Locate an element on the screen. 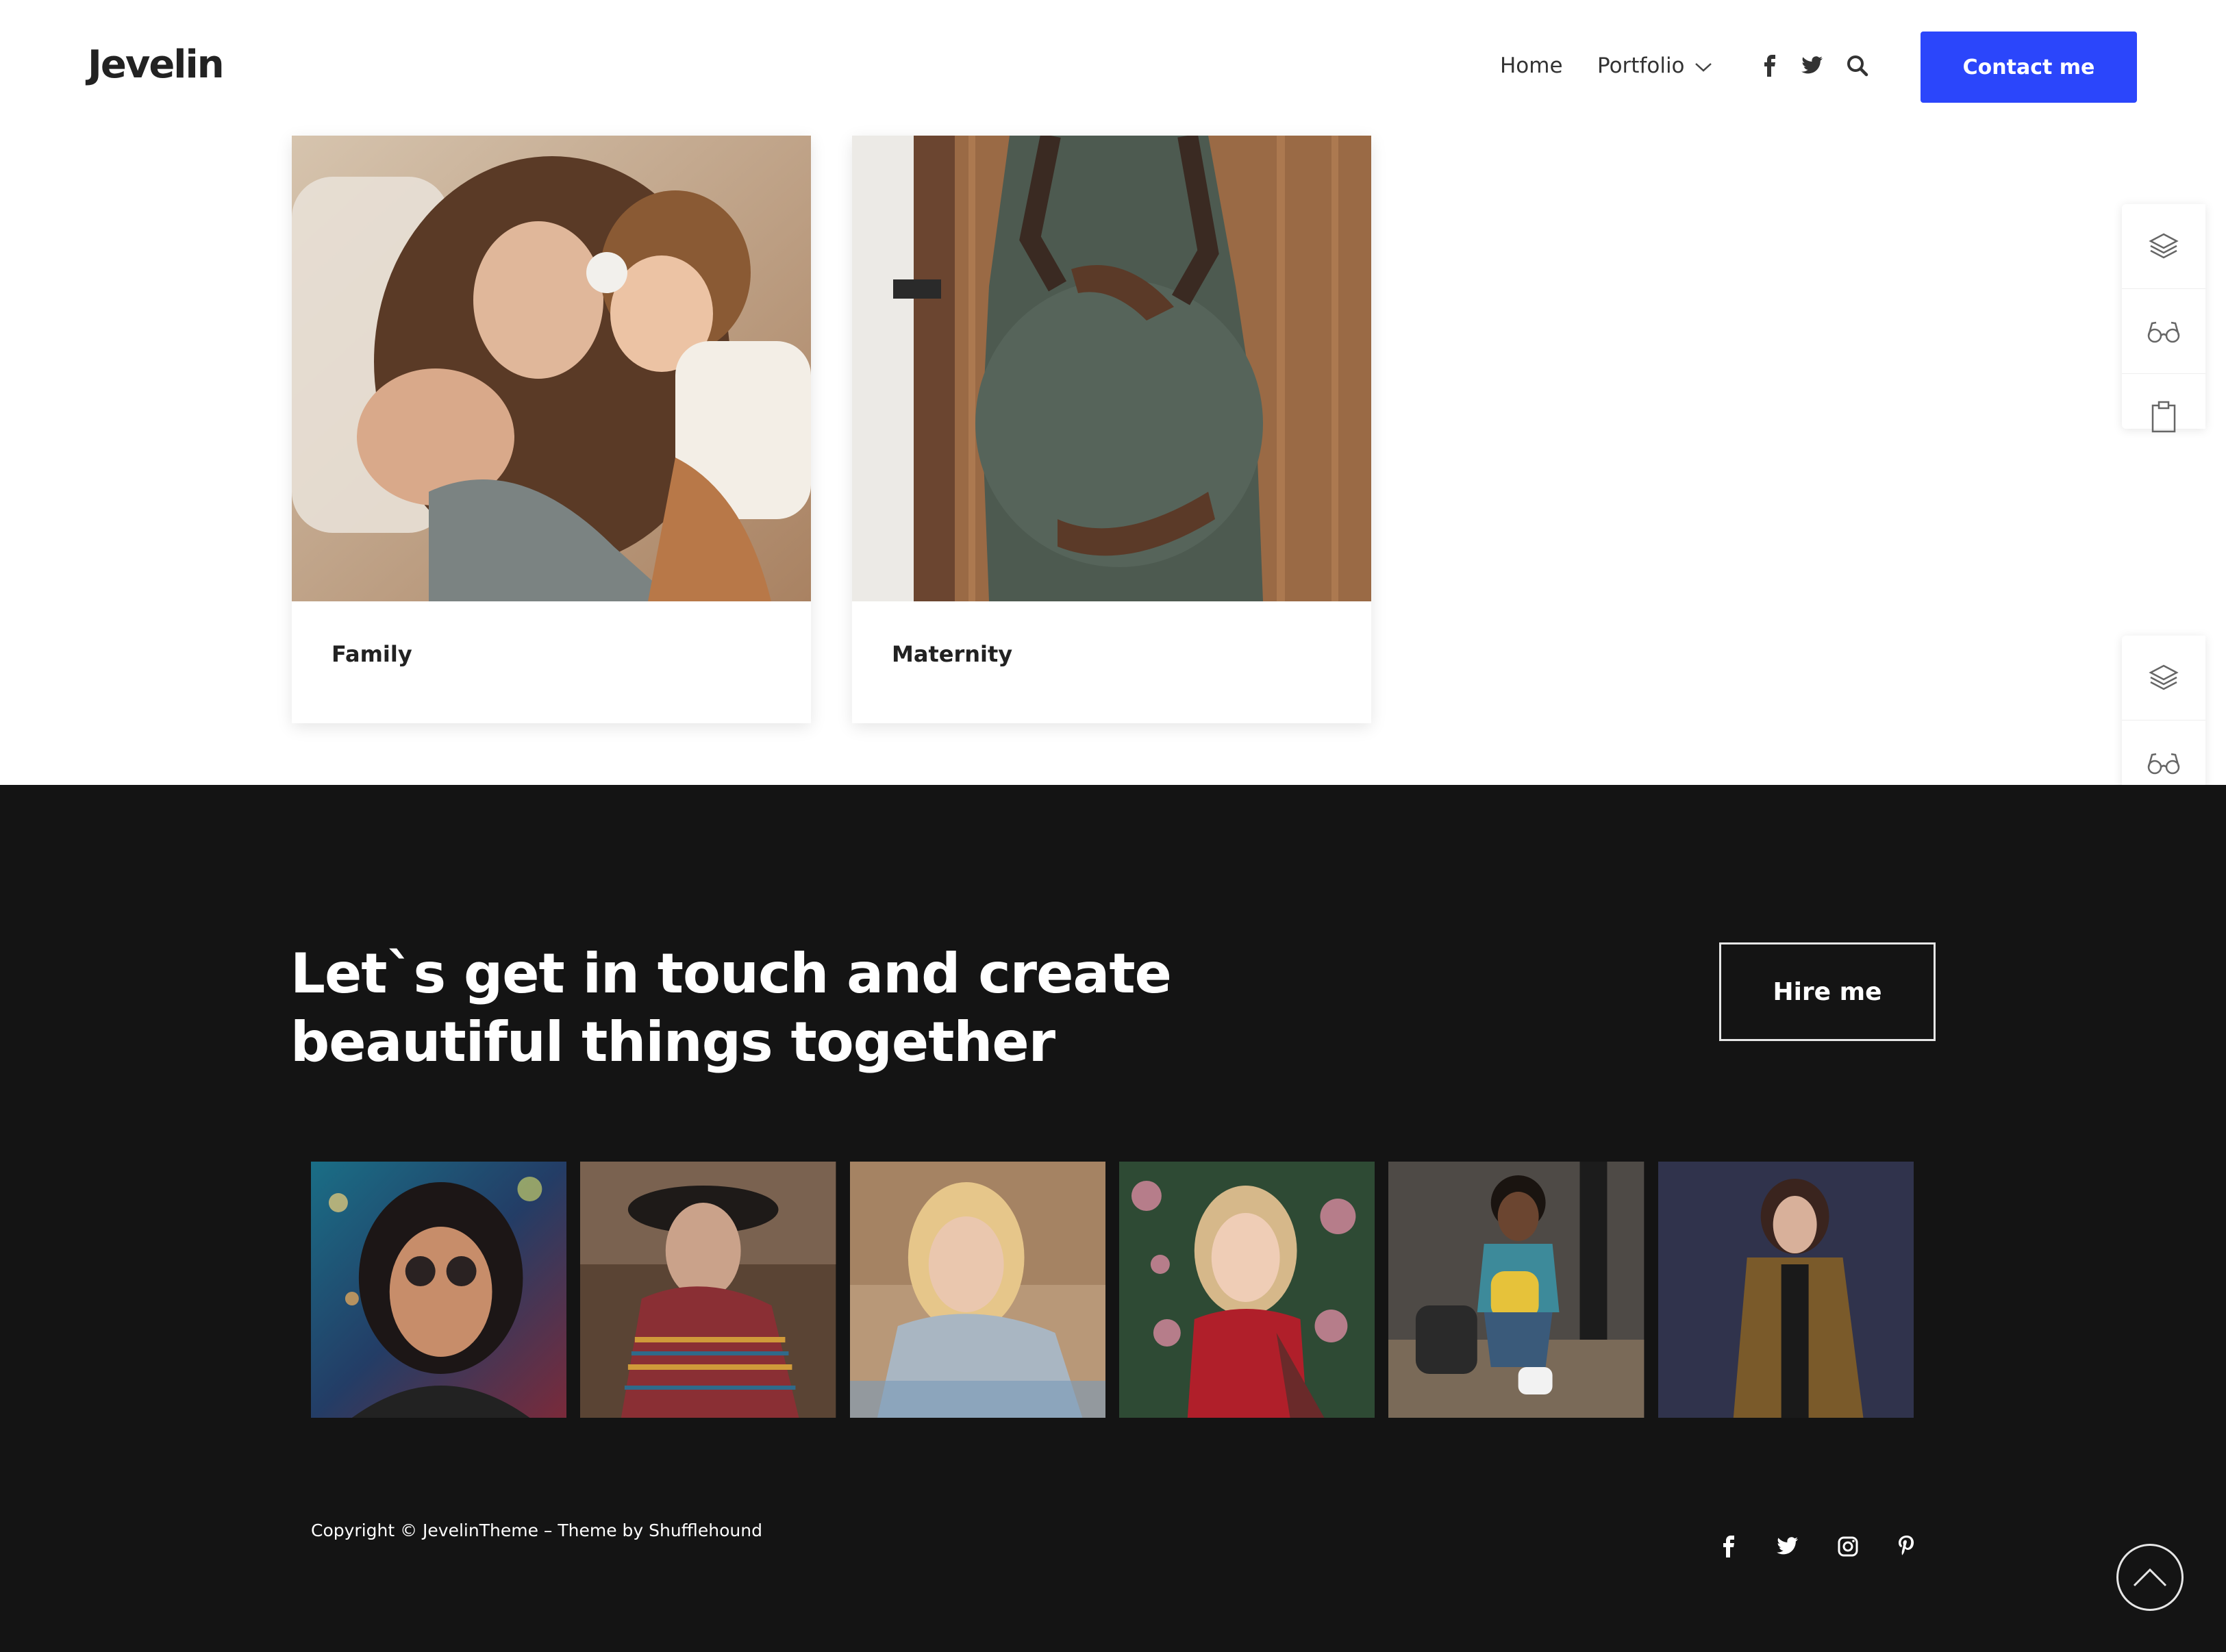  nav-portfolio: Portfolio is located at coordinates (1655, 65).